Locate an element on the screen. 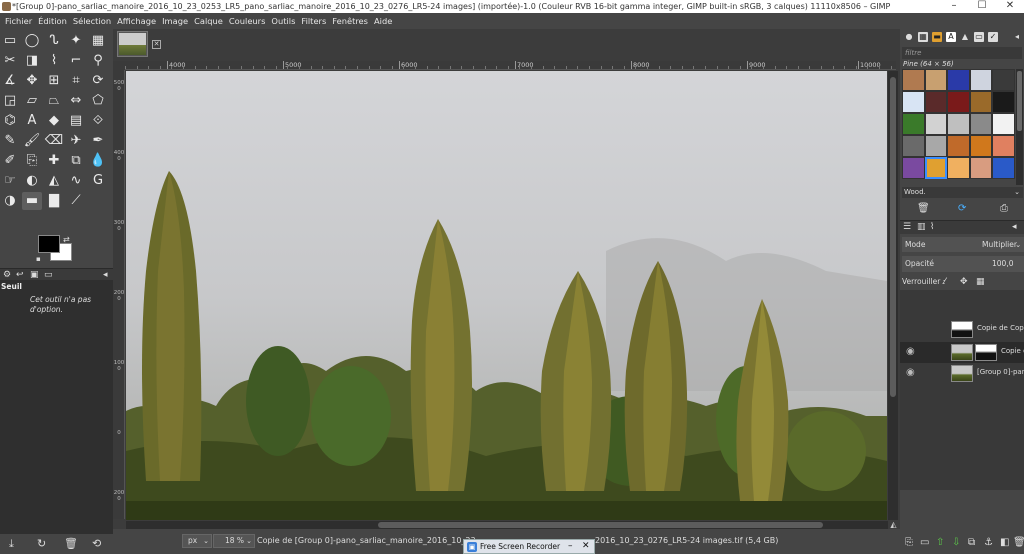 The image size is (1024, 554). ellipse-select-icon: ◯ is located at coordinates (32, 41).